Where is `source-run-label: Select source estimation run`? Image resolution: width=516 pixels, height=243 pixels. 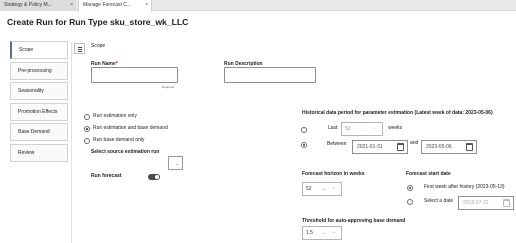 source-run-label: Select source estimation run is located at coordinates (125, 152).